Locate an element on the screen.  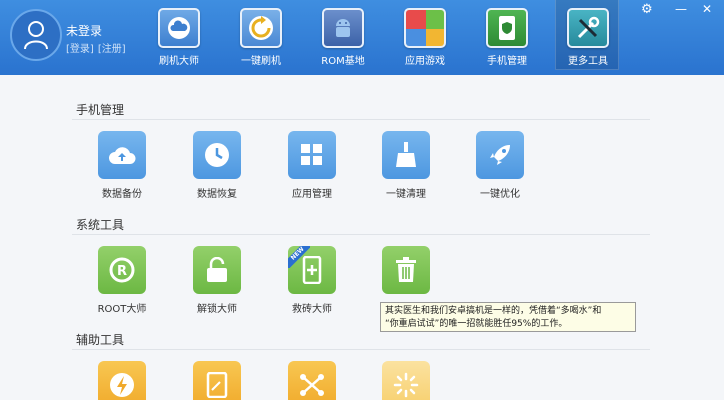
nav-flash-master: 刷机大师 is located at coordinates (179, 35).